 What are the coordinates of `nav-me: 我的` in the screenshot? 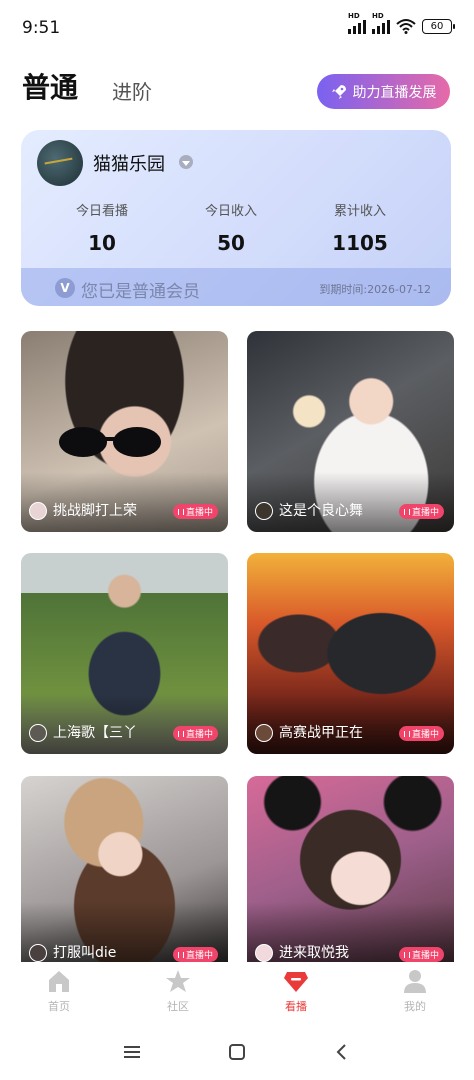 It's located at (415, 991).